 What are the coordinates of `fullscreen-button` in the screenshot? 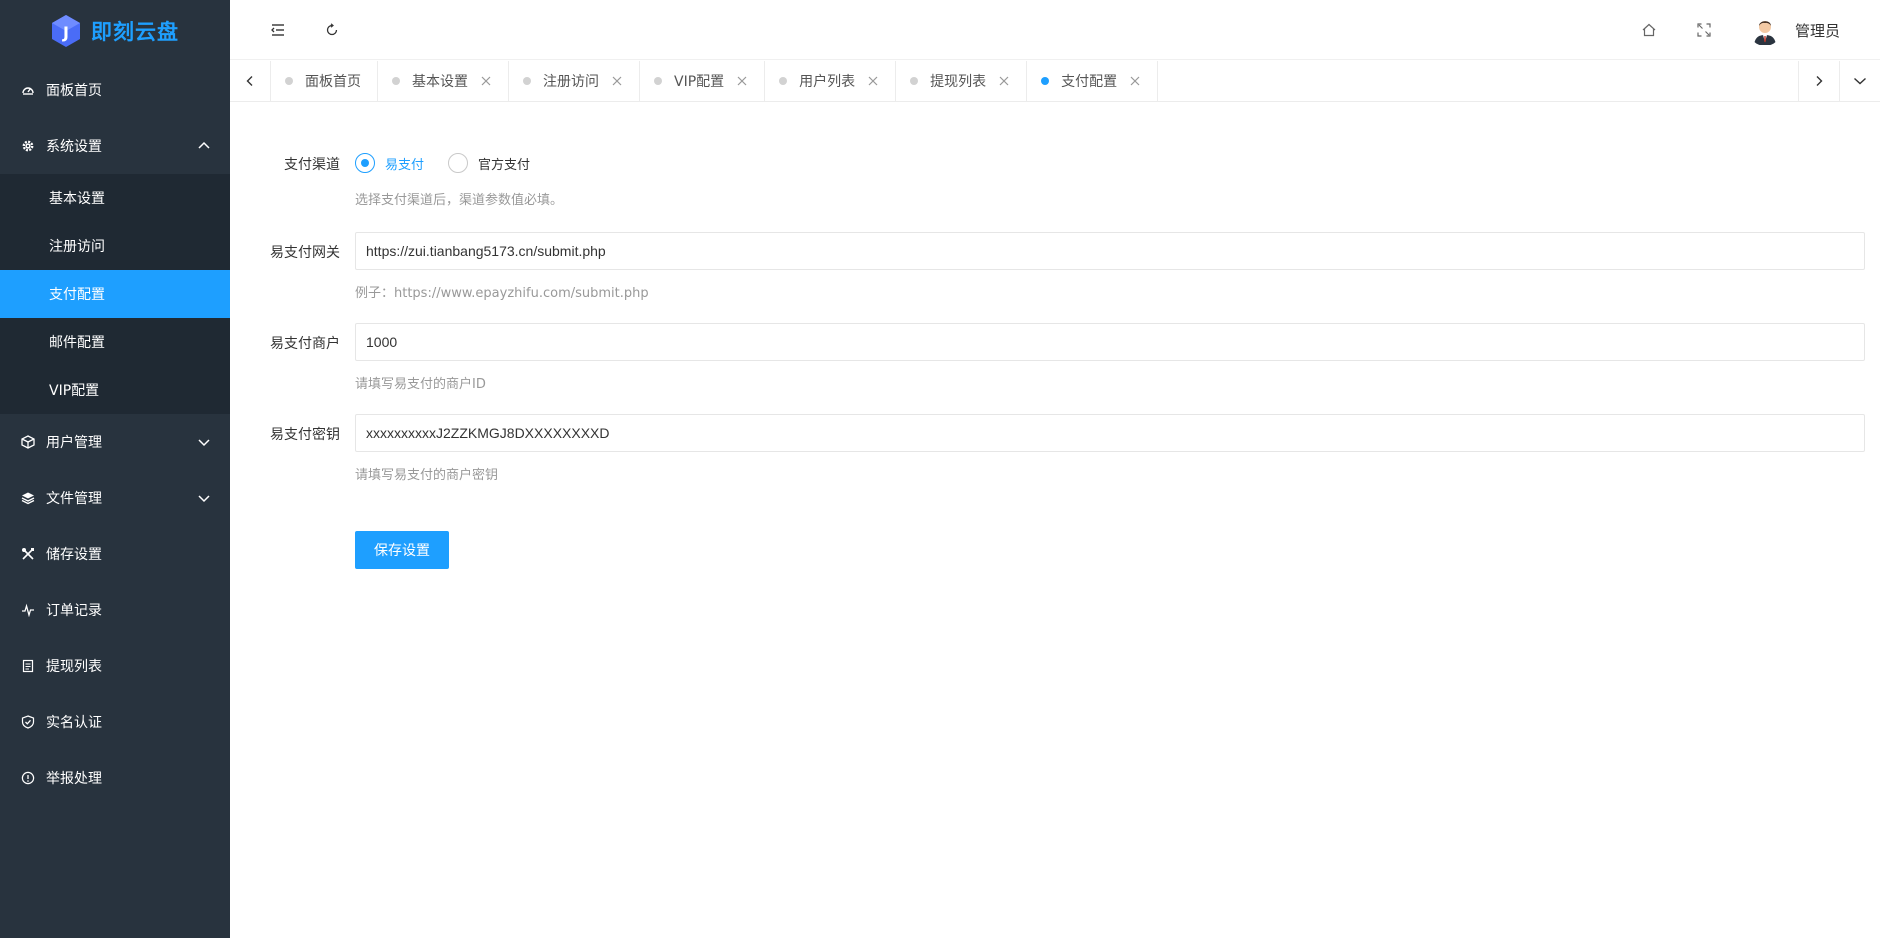 It's located at (1704, 30).